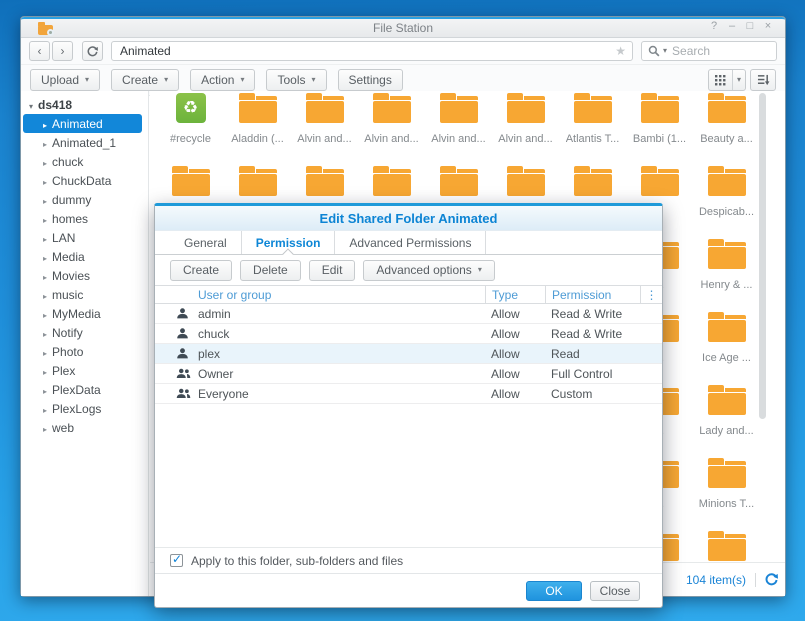 This screenshot has height=621, width=805. What do you see at coordinates (84, 313) in the screenshot?
I see `sidebar-item: MyMedia` at bounding box center [84, 313].